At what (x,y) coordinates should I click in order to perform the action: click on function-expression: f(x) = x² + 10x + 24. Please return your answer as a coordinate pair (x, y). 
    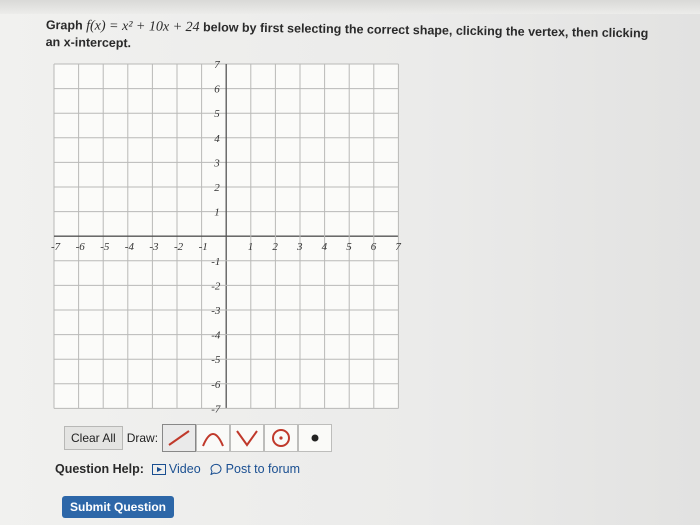
    Looking at the image, I should click on (143, 27).